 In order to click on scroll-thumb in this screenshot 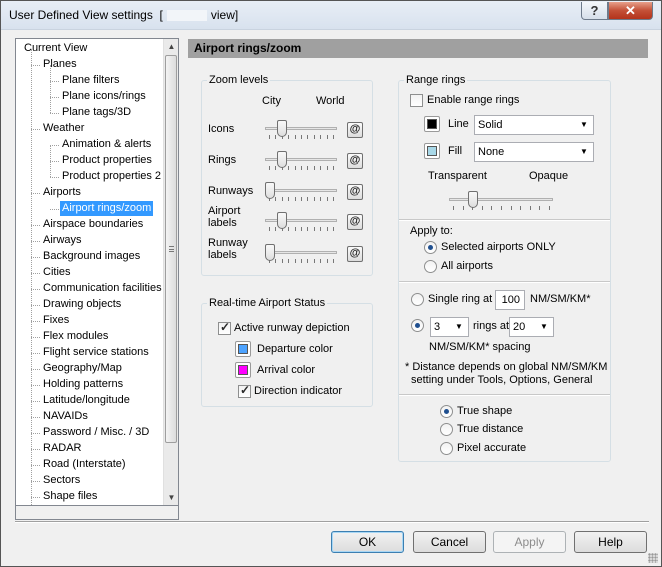, I will do `click(171, 249)`.